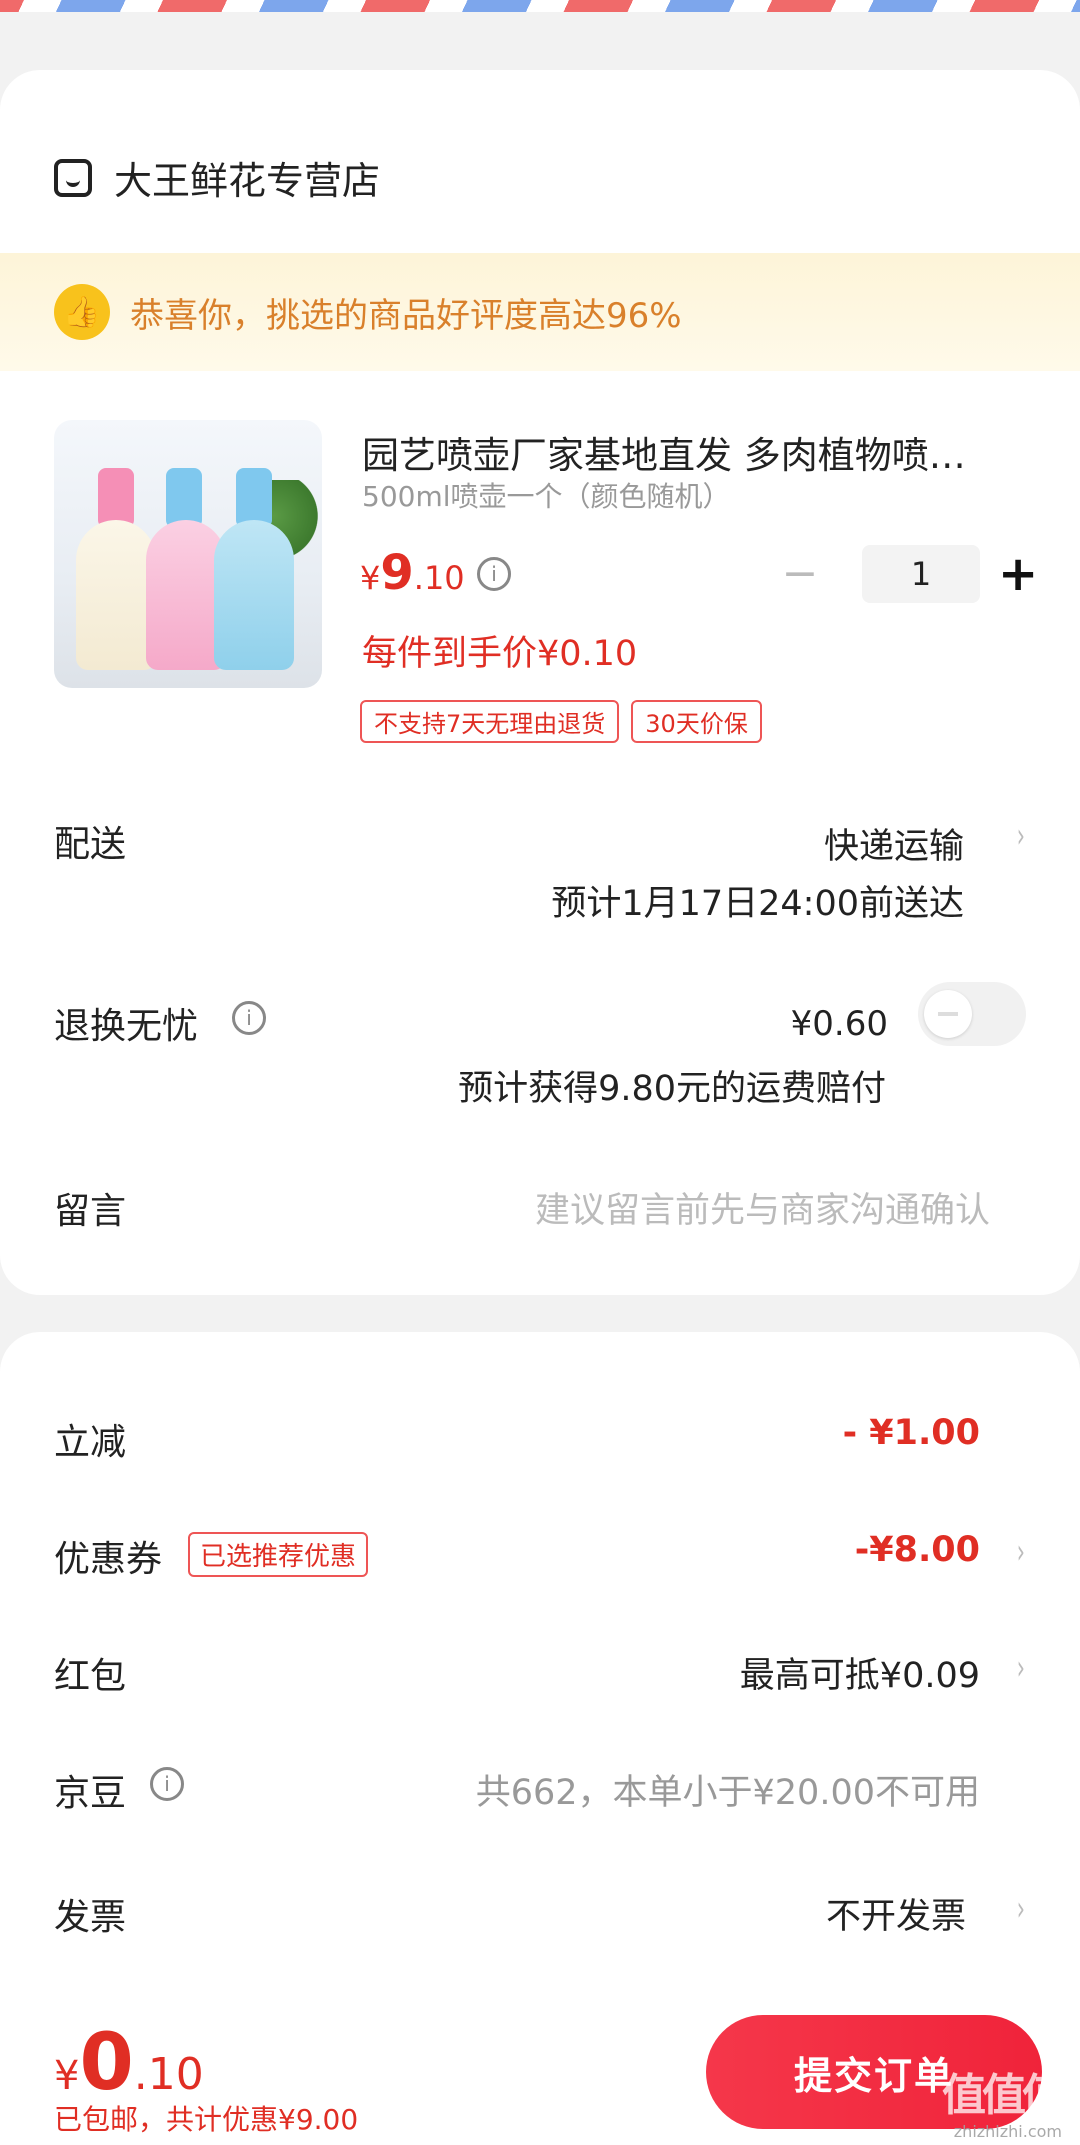 The width and height of the screenshot is (1080, 2145). What do you see at coordinates (757, 904) in the screenshot?
I see `delivery-eta: 预计1月17日24:00前送达` at bounding box center [757, 904].